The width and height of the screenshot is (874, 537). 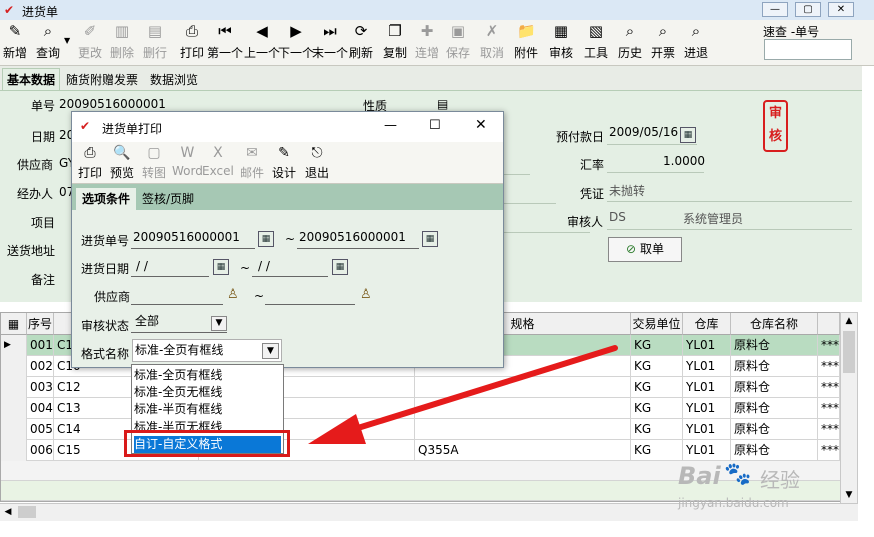 I want to click on toolbar-button-16: ▦ 审核, so click(x=561, y=41).